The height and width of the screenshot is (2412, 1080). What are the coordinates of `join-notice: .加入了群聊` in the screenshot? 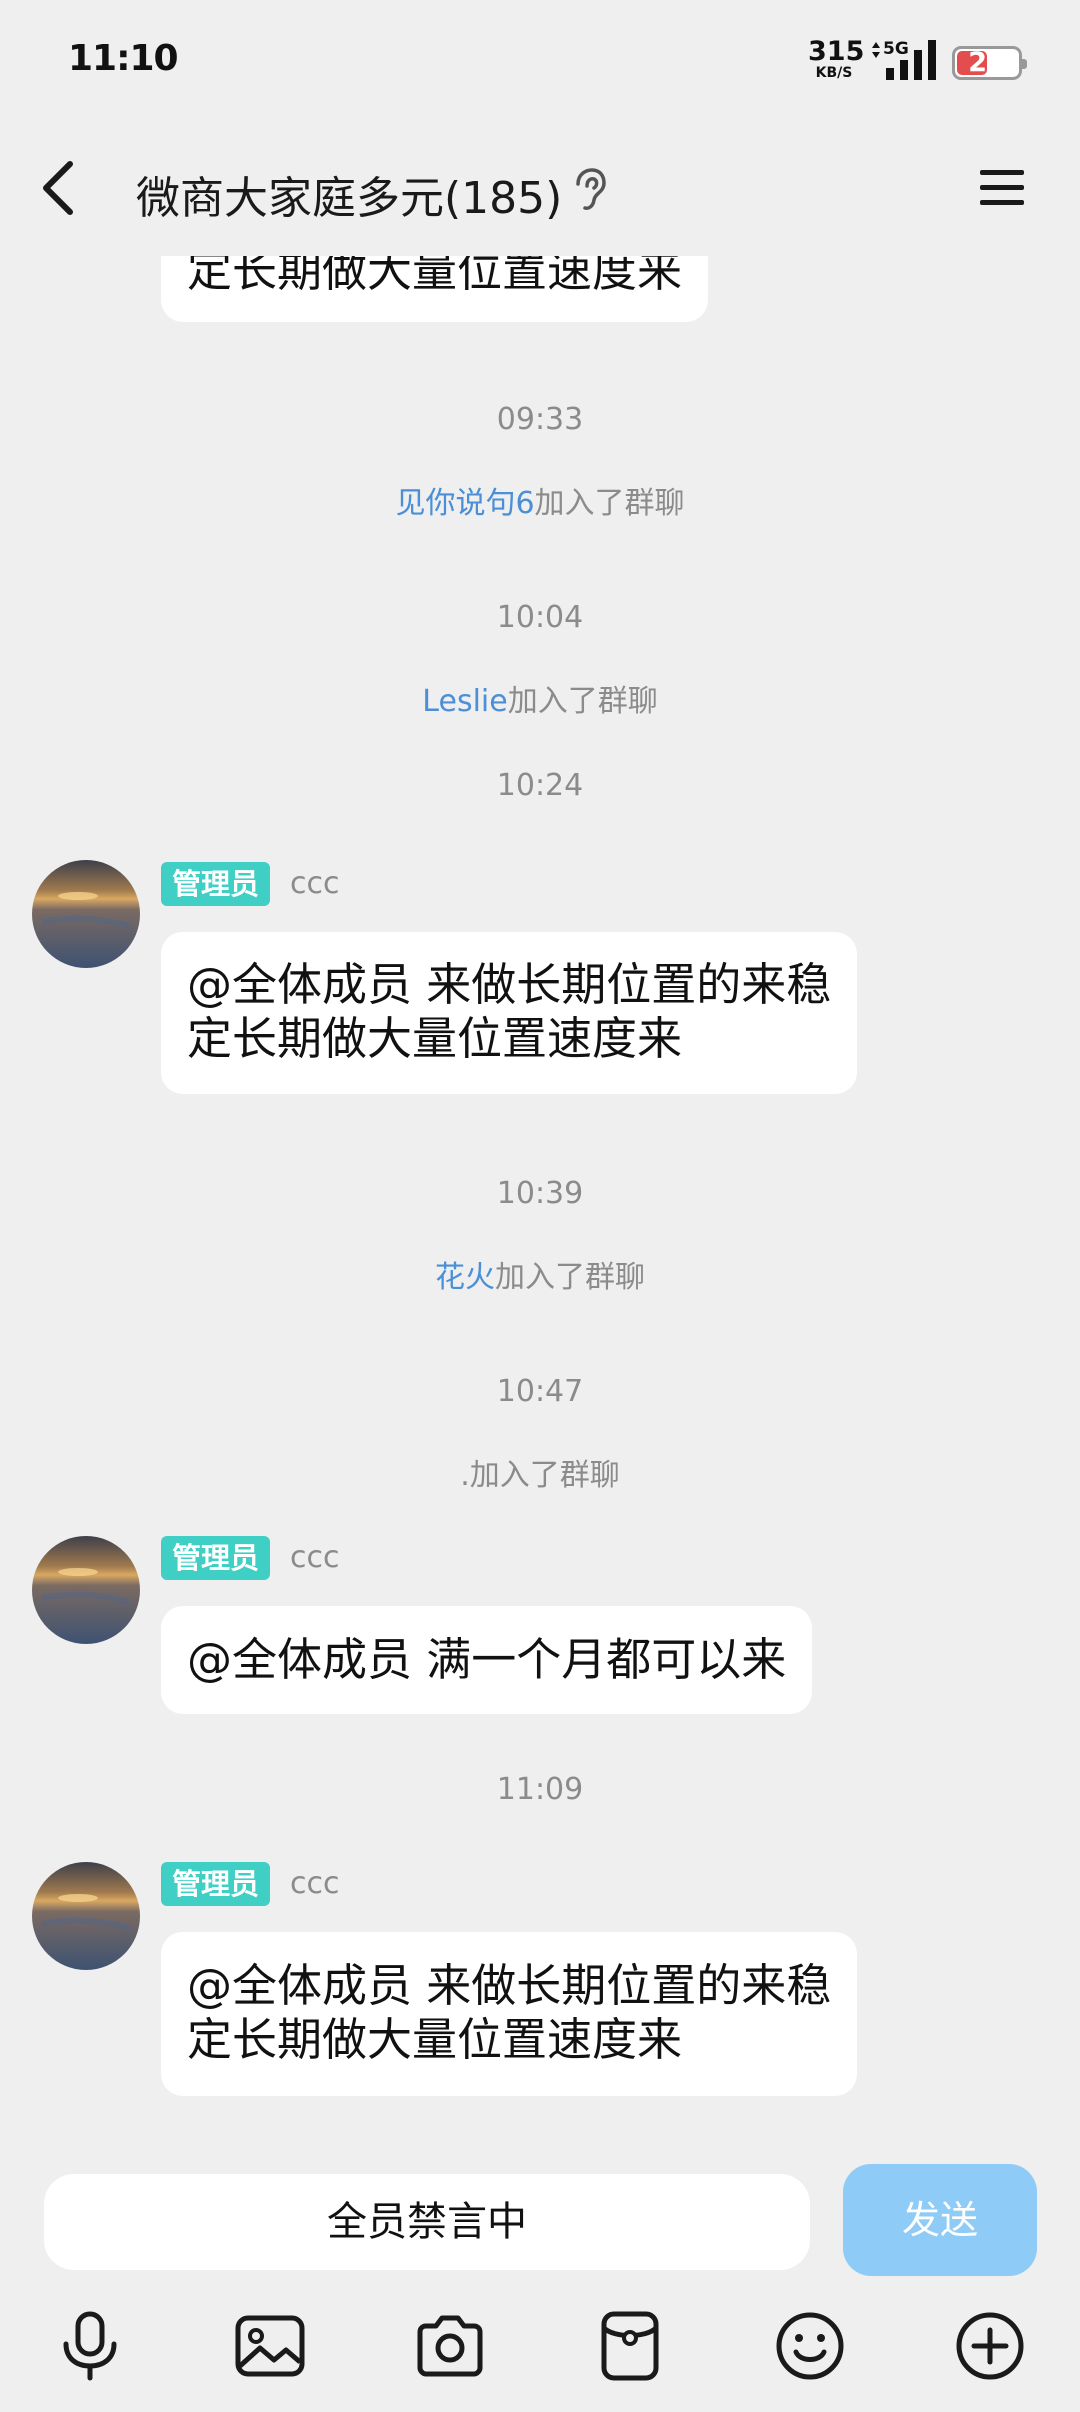 It's located at (540, 1472).